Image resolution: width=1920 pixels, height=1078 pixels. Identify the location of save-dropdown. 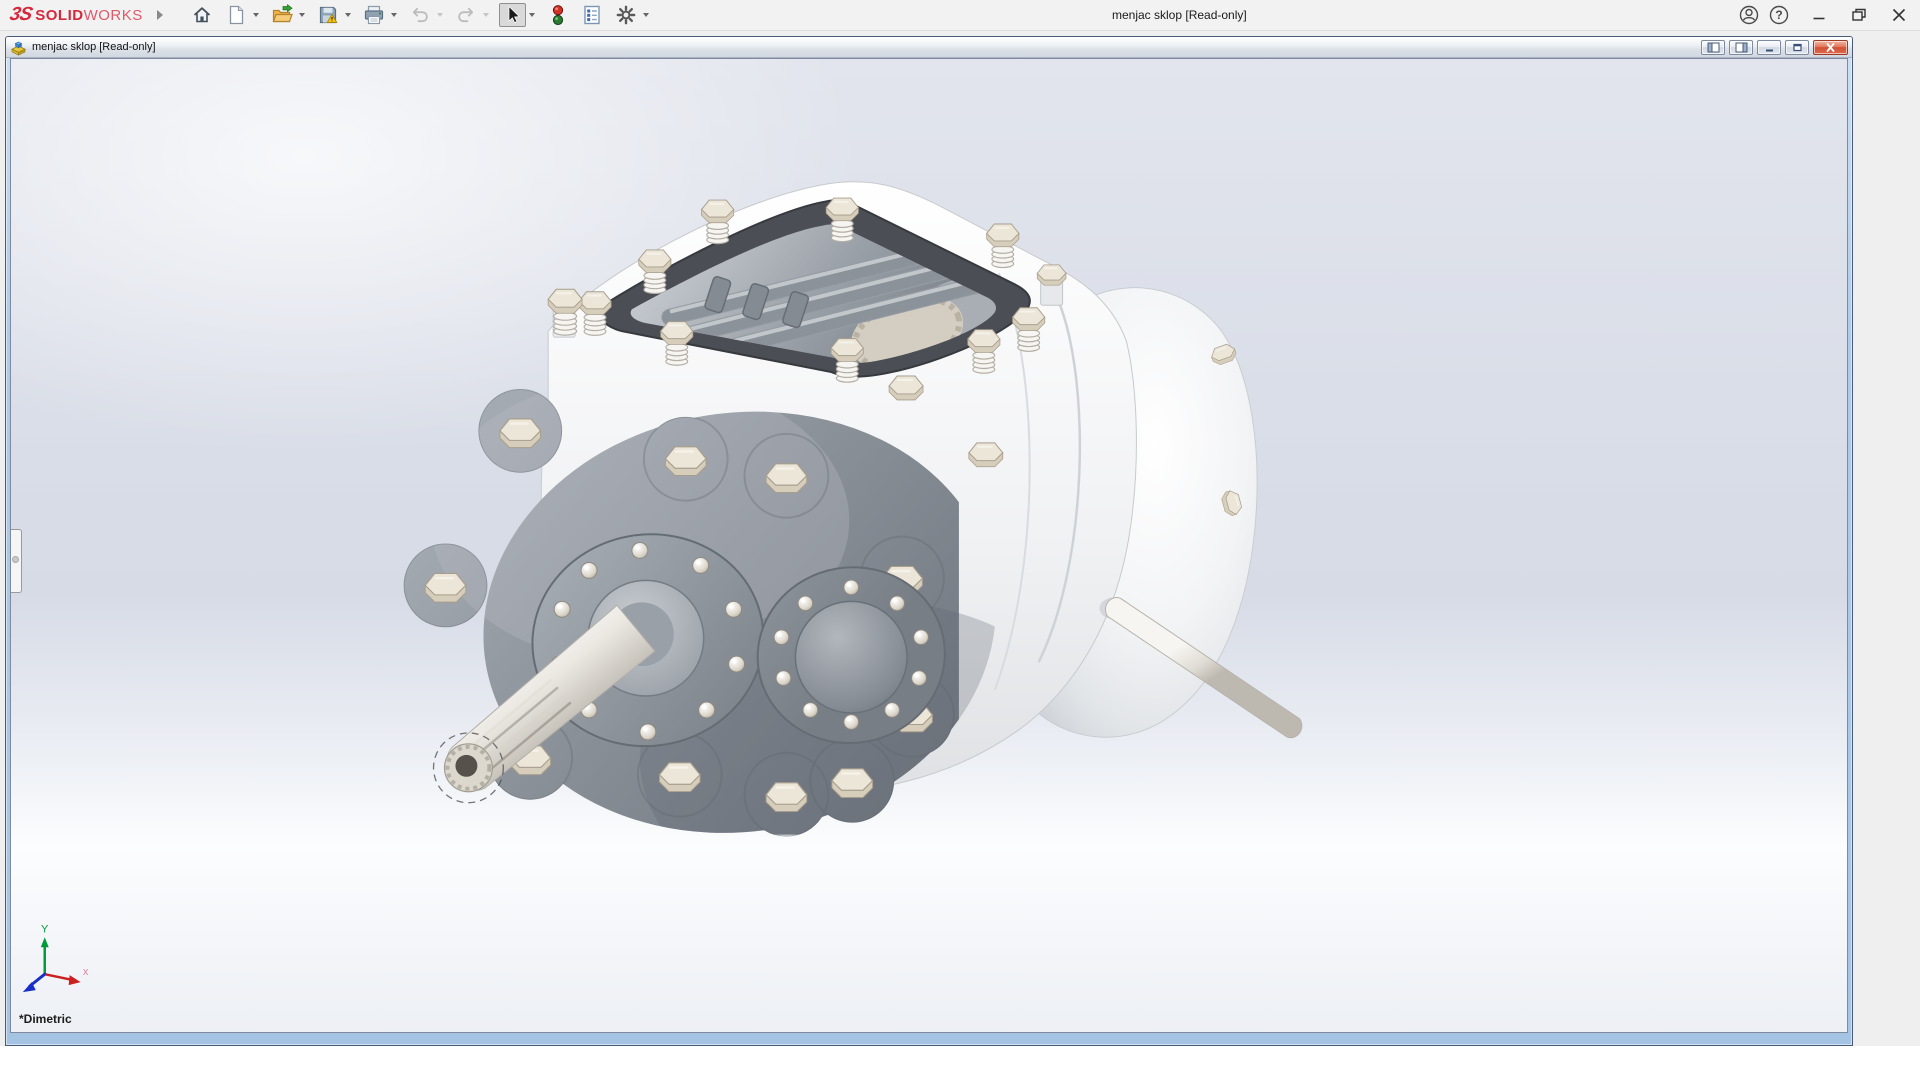
(348, 15).